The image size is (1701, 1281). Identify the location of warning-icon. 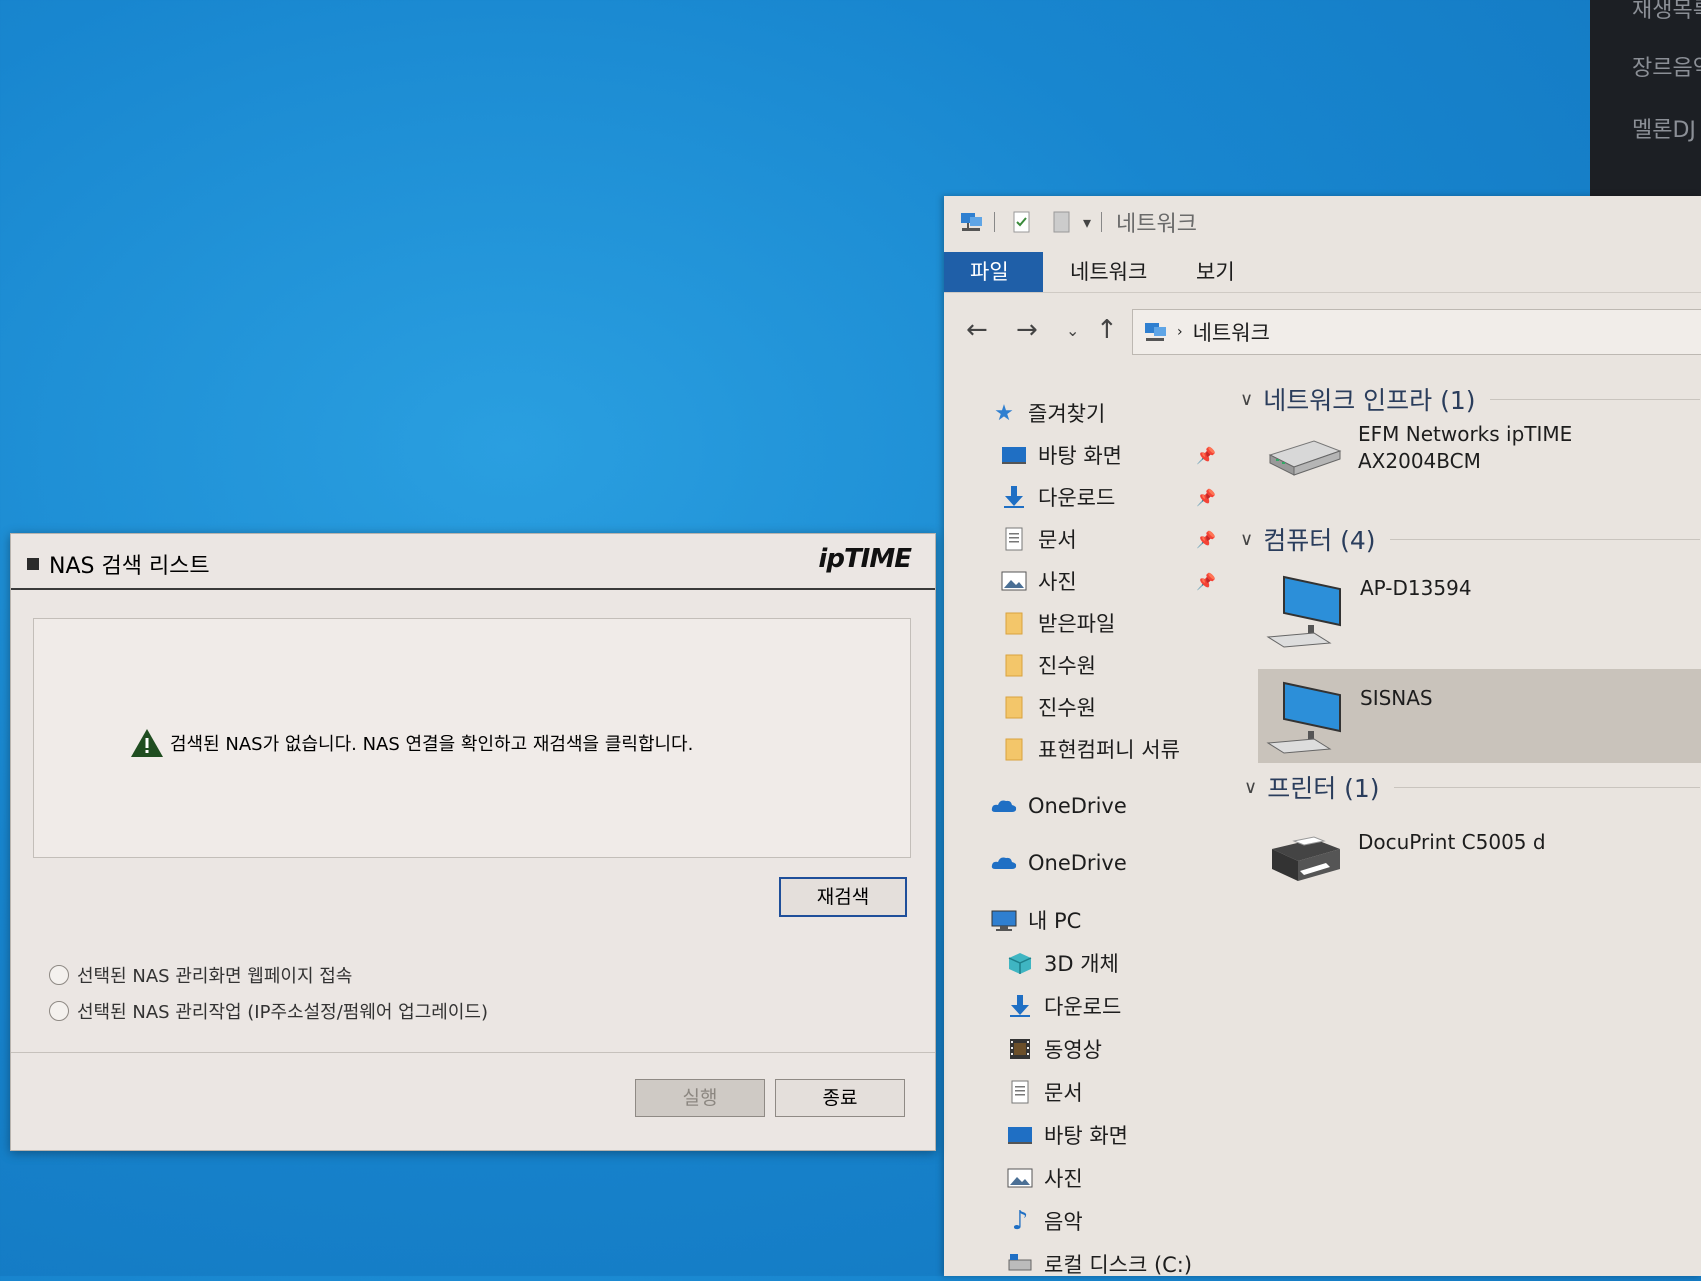
(147, 743).